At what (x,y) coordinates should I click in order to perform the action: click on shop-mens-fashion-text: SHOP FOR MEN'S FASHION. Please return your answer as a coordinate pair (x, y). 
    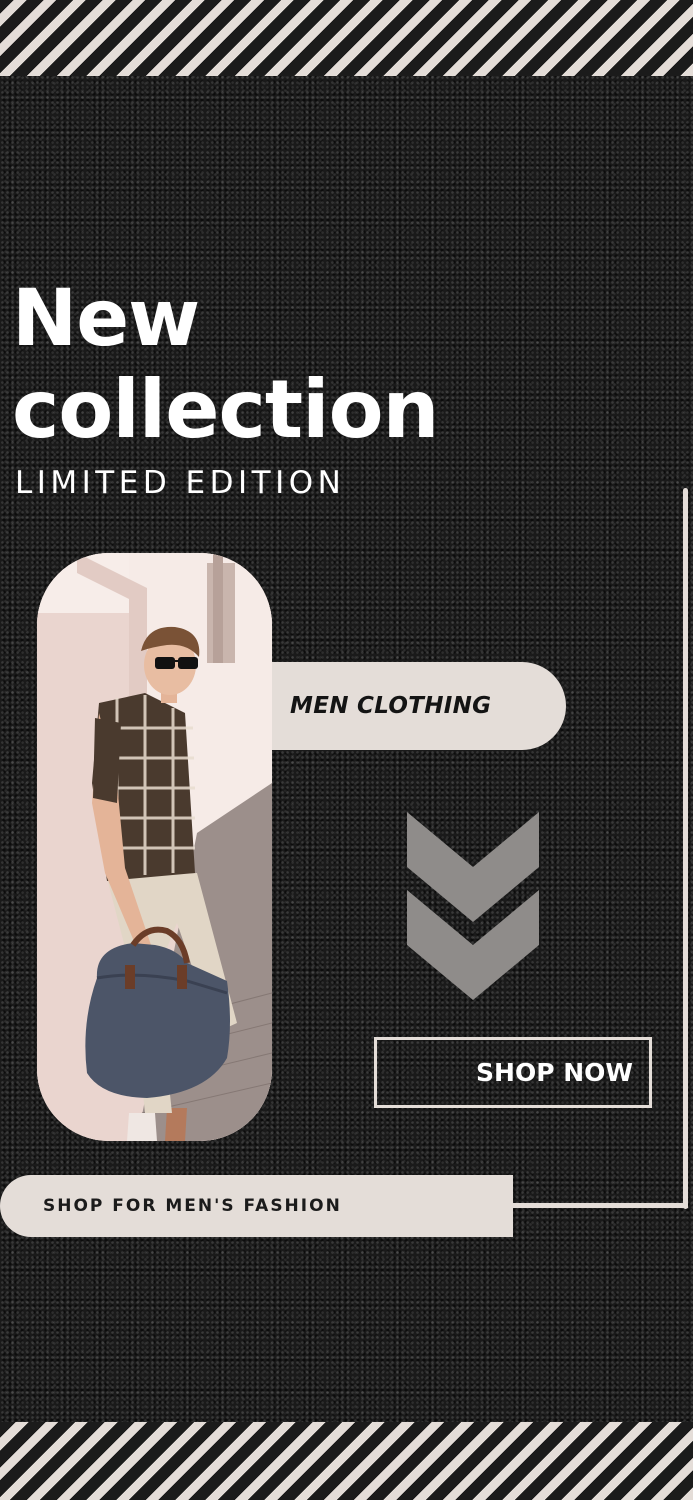
    Looking at the image, I should click on (192, 1206).